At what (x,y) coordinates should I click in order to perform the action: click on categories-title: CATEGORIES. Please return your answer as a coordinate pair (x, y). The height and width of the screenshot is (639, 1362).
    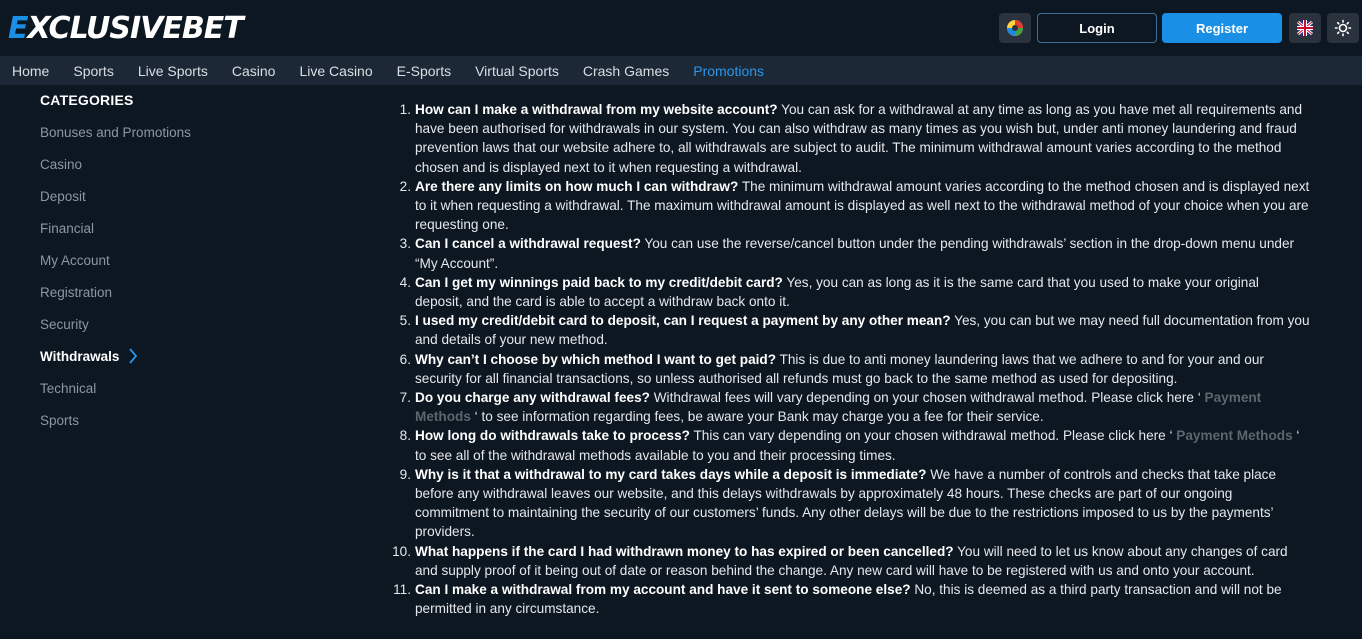
    Looking at the image, I should click on (87, 100).